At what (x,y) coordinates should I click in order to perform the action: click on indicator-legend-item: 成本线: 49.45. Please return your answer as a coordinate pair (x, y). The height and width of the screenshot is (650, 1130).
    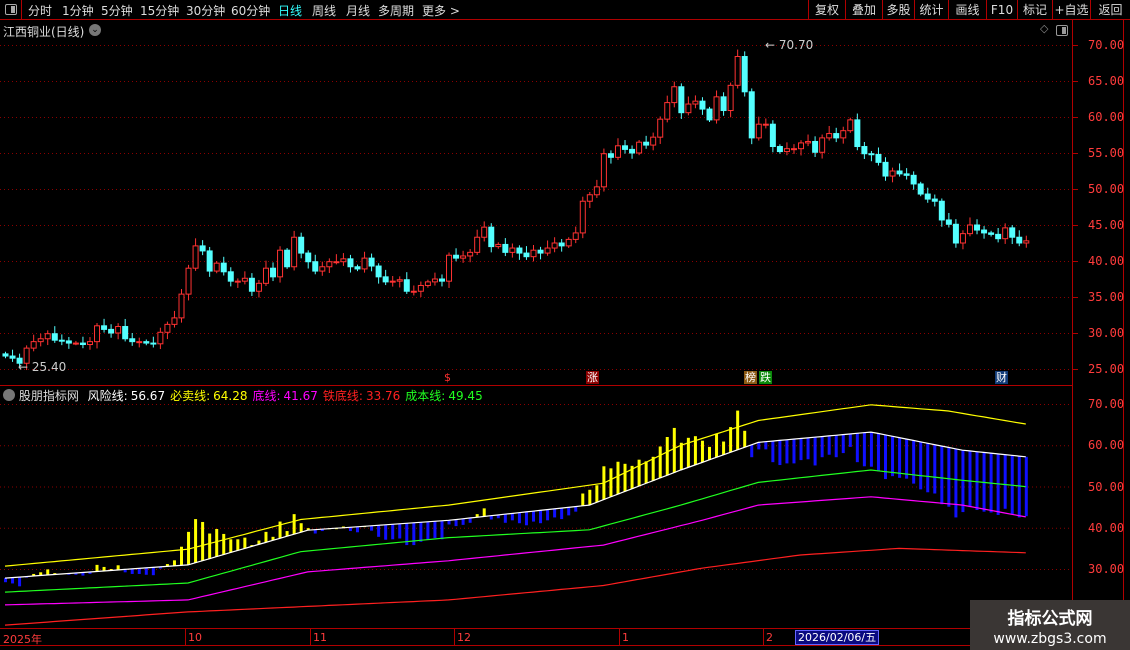
    Looking at the image, I should click on (443, 396).